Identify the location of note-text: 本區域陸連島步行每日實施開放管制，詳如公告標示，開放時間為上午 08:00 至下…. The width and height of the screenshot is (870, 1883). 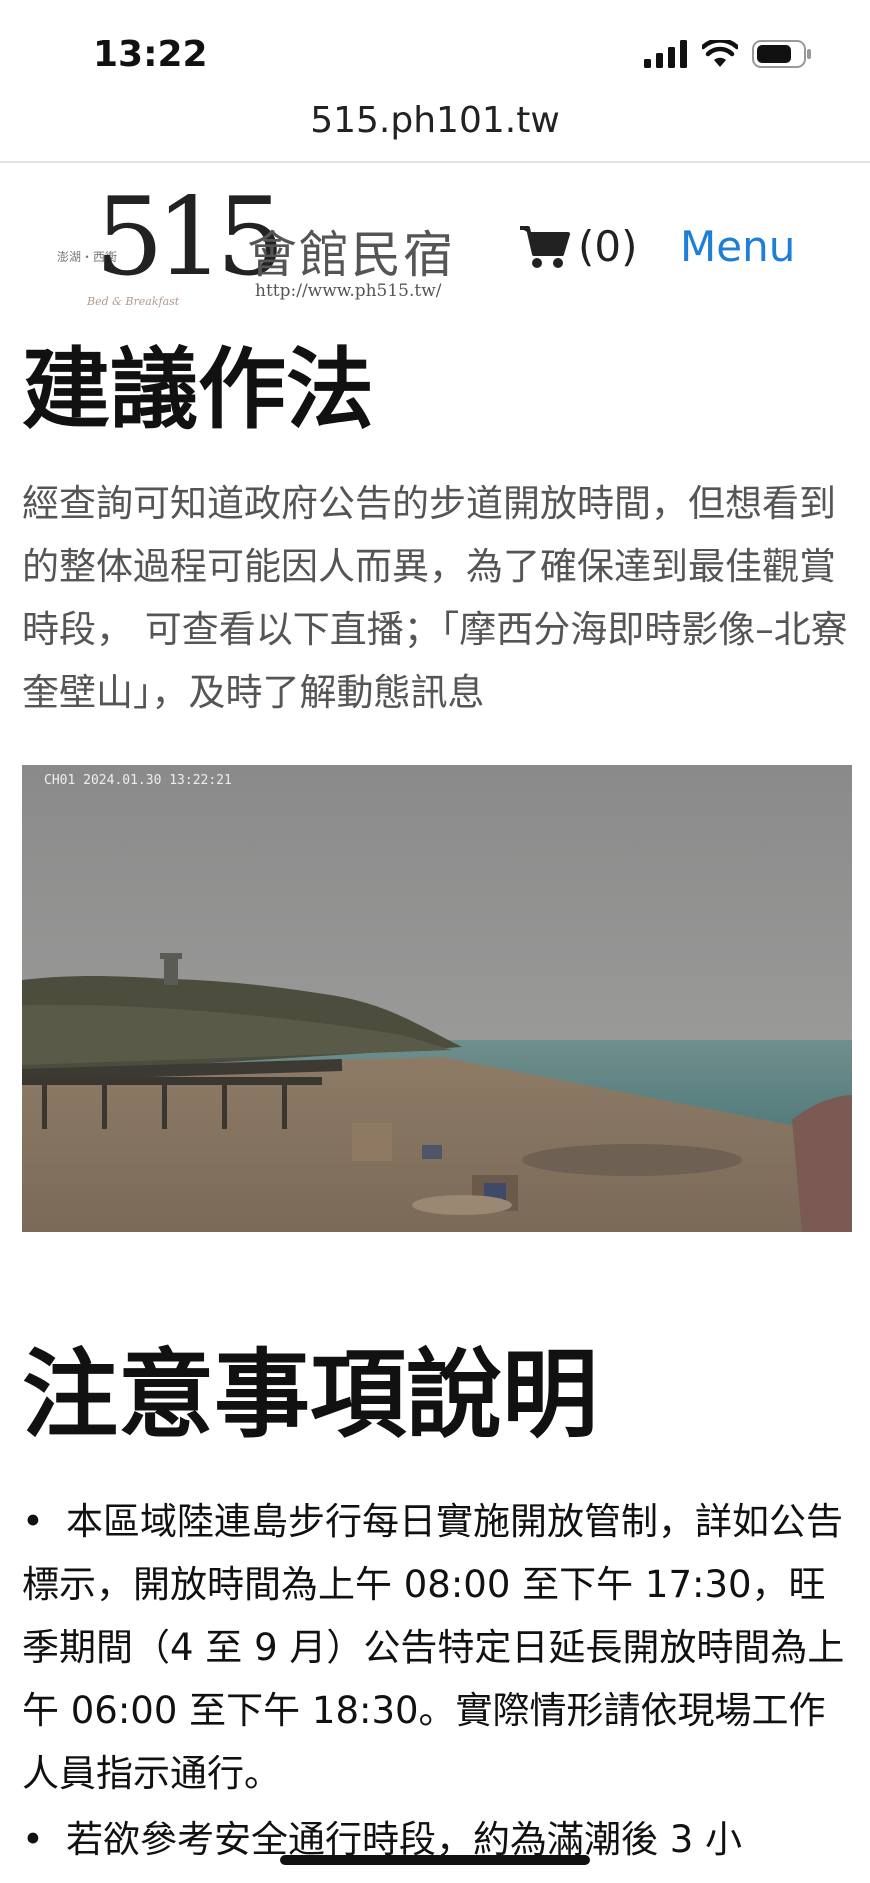
(433, 1647).